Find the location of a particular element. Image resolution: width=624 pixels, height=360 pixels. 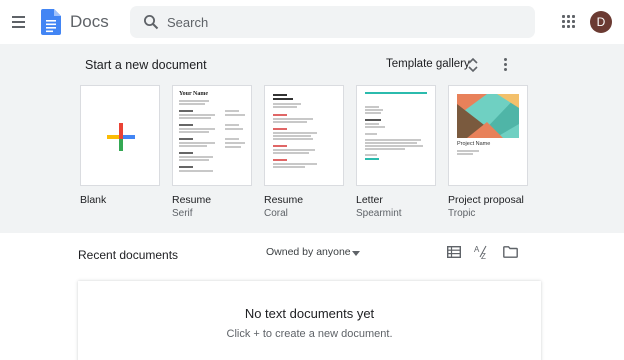

template-letter-spearmint: Letter Spearmint is located at coordinates (396, 152).